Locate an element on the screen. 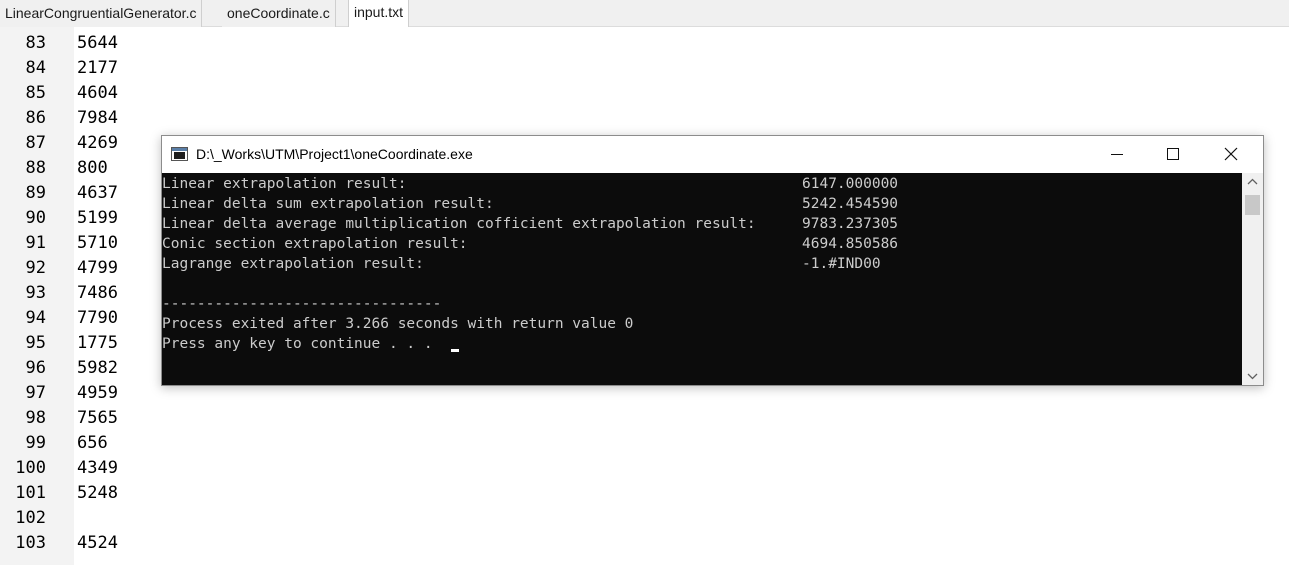 This screenshot has width=1289, height=565. minimize-icon is located at coordinates (1117, 154).